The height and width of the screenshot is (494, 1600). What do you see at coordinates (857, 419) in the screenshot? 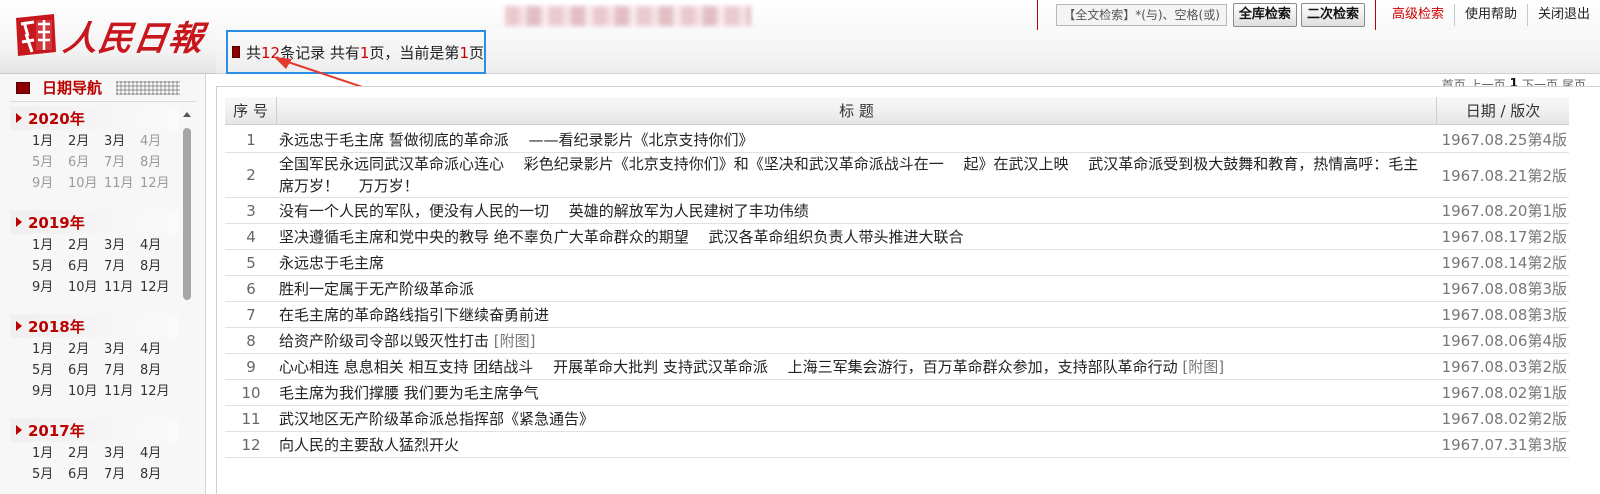
I see `row-title-cell: 武汉地区无产阶级革命派总指挥部《紧急通告》` at bounding box center [857, 419].